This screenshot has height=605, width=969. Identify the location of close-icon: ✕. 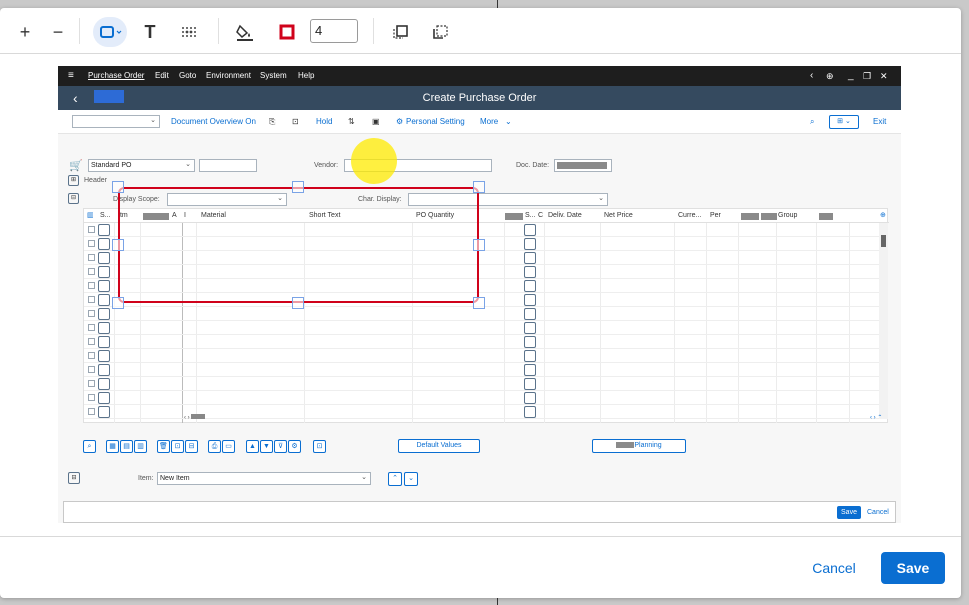
(884, 76).